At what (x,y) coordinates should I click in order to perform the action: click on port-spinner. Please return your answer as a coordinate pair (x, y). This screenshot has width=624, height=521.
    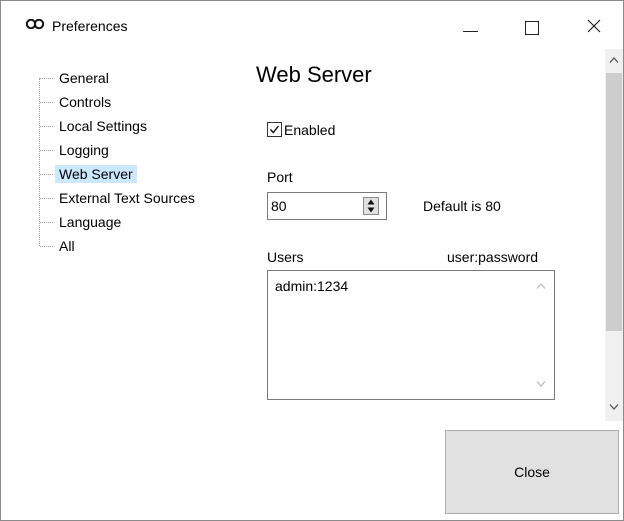
    Looking at the image, I should click on (371, 206).